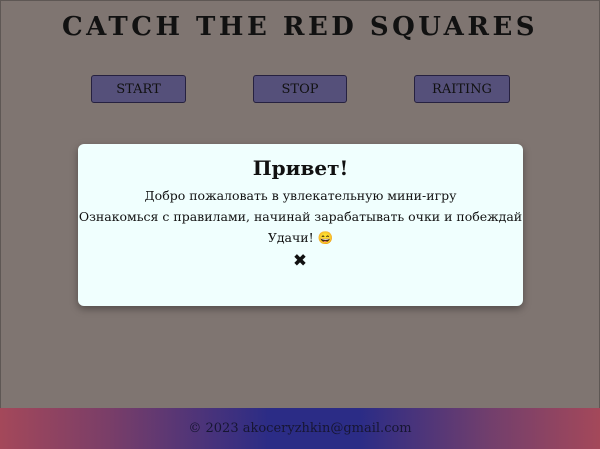  What do you see at coordinates (300, 27) in the screenshot?
I see `page-title: CATCH THE RED SQUARES` at bounding box center [300, 27].